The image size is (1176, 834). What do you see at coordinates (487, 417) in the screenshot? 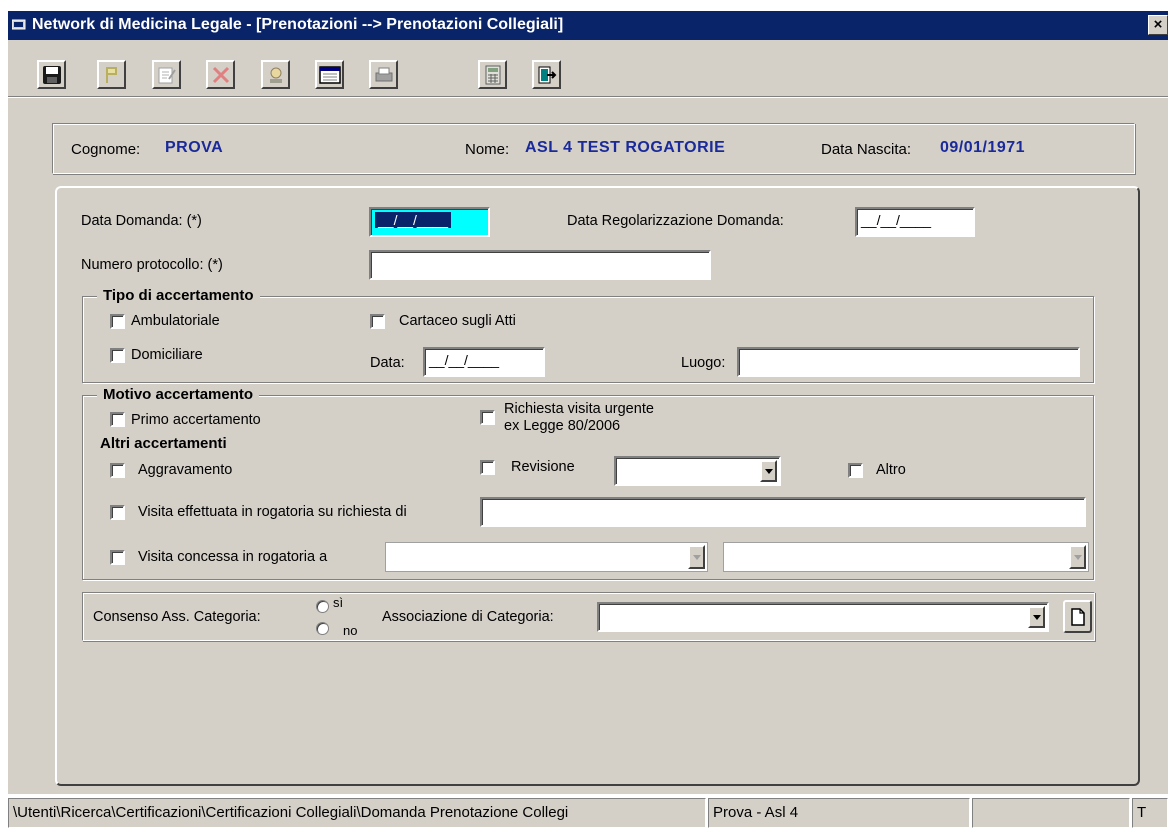
I see `richiesta-urgente-checkbox` at bounding box center [487, 417].